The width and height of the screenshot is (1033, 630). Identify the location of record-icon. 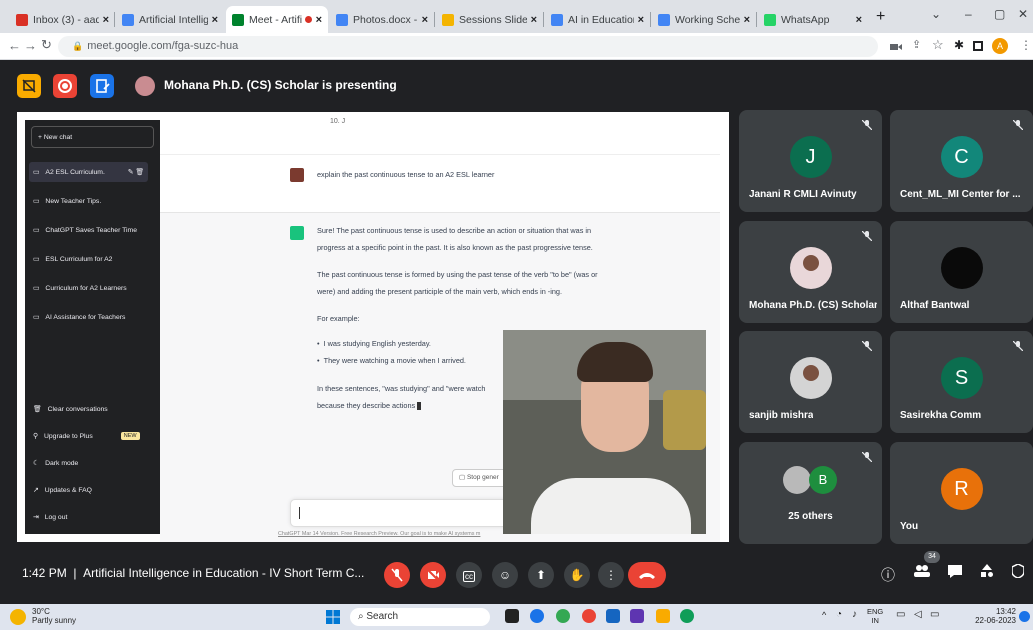
(65, 86).